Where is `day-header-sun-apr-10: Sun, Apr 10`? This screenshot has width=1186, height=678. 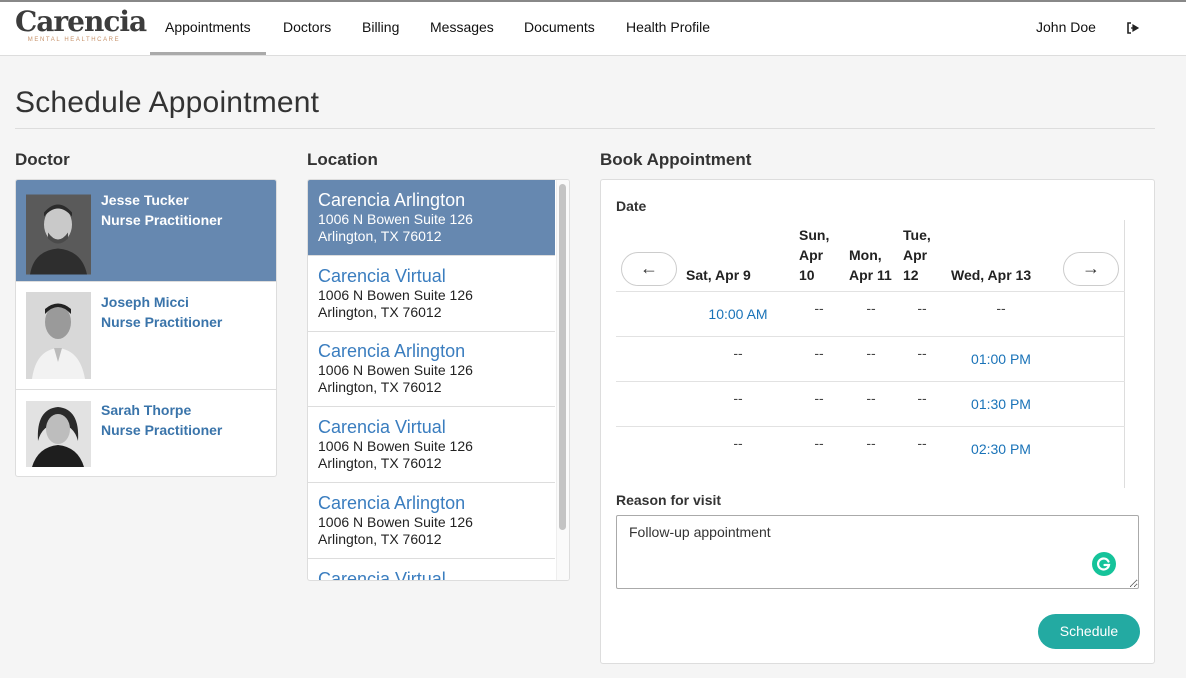 day-header-sun-apr-10: Sun, Apr 10 is located at coordinates (814, 255).